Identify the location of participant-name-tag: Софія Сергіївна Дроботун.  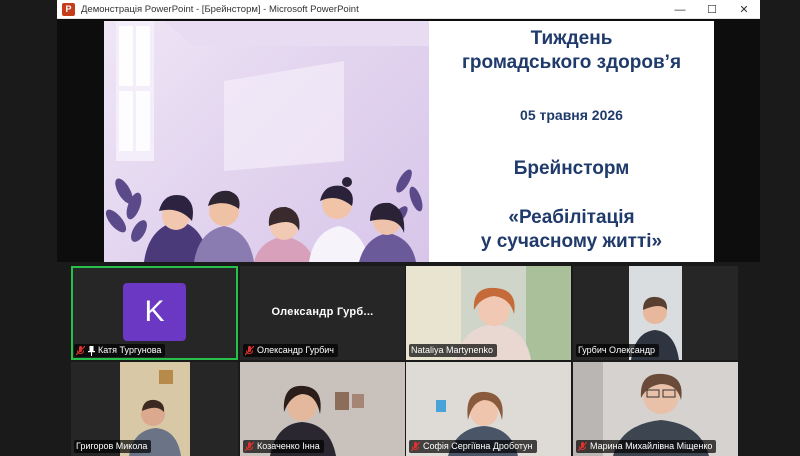
(473, 446).